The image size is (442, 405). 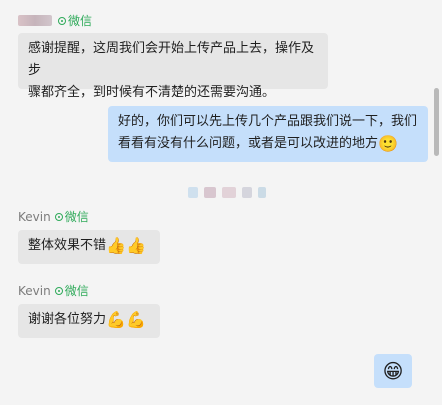 What do you see at coordinates (258, 143) in the screenshot?
I see `message-2-line2: 看看有没有什么问题，或者是可以改进的地方🙂` at bounding box center [258, 143].